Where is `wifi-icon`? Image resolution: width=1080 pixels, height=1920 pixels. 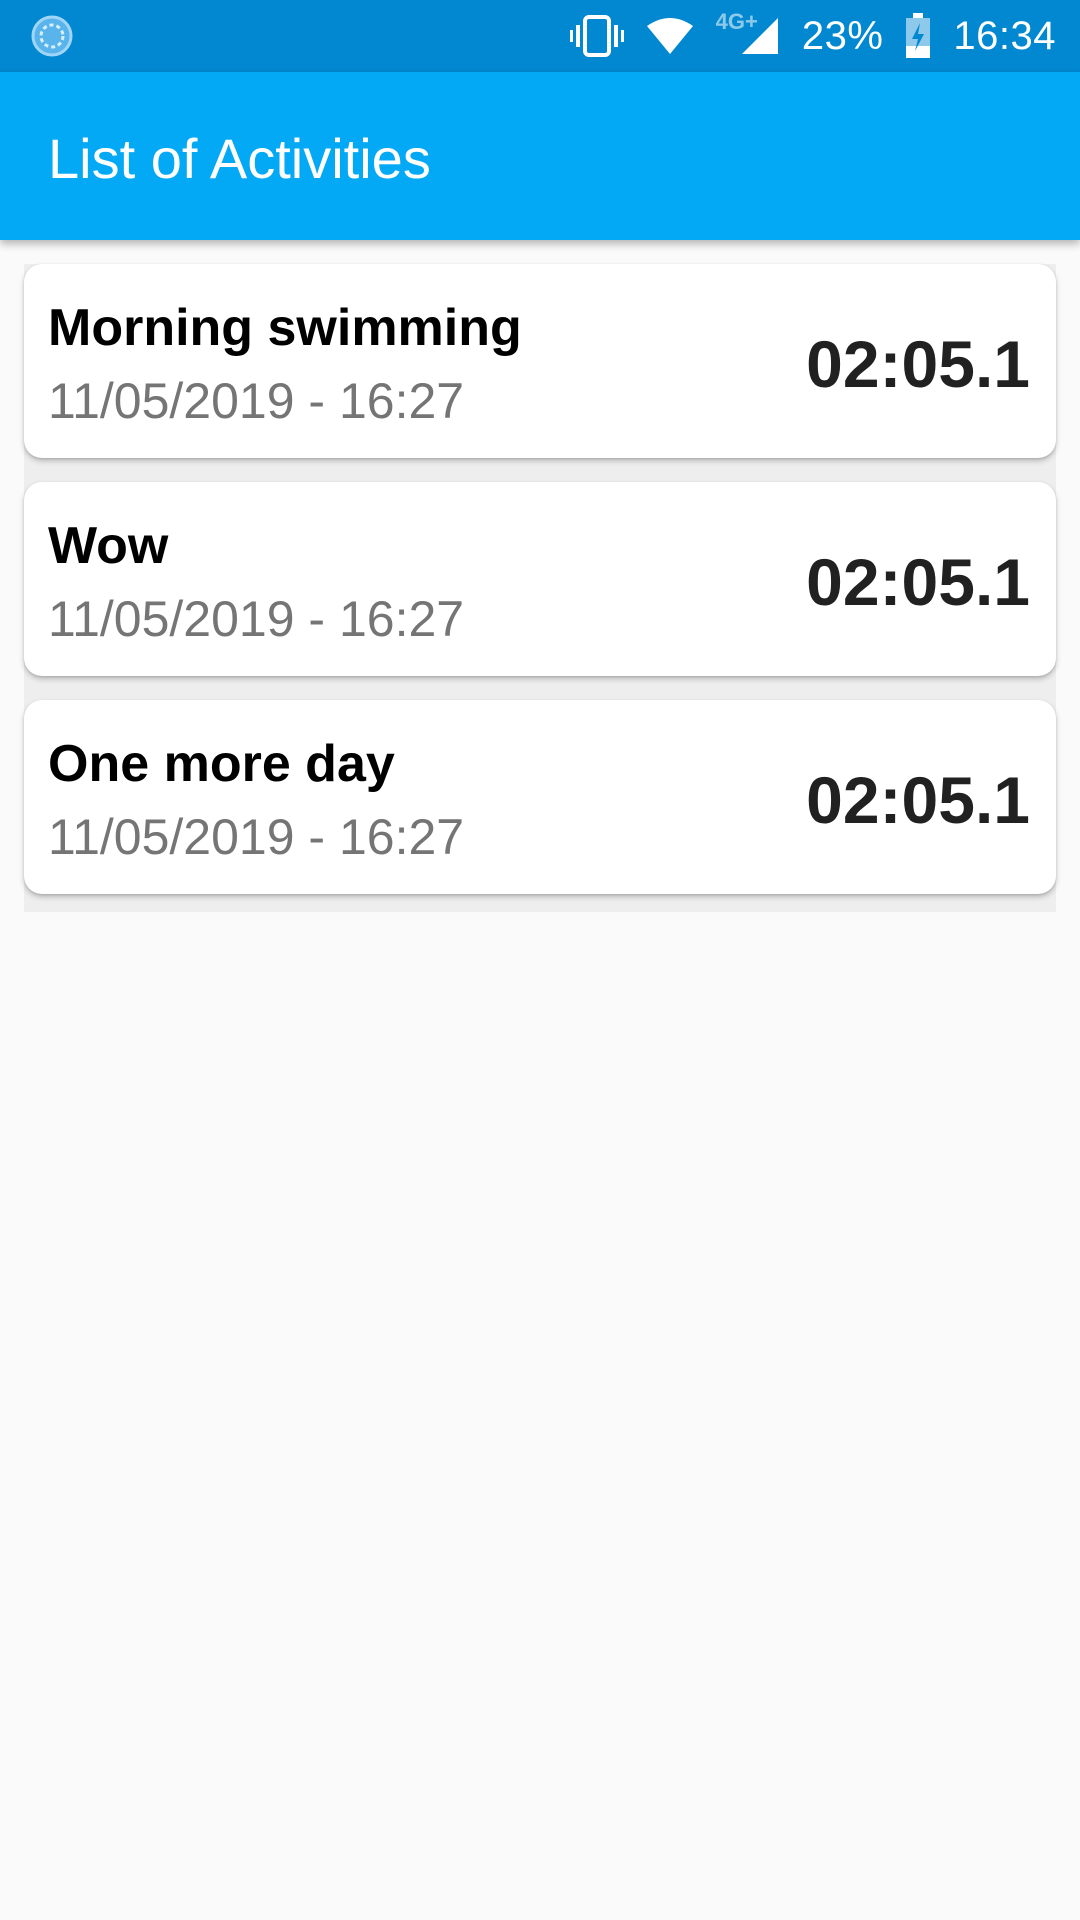 wifi-icon is located at coordinates (670, 36).